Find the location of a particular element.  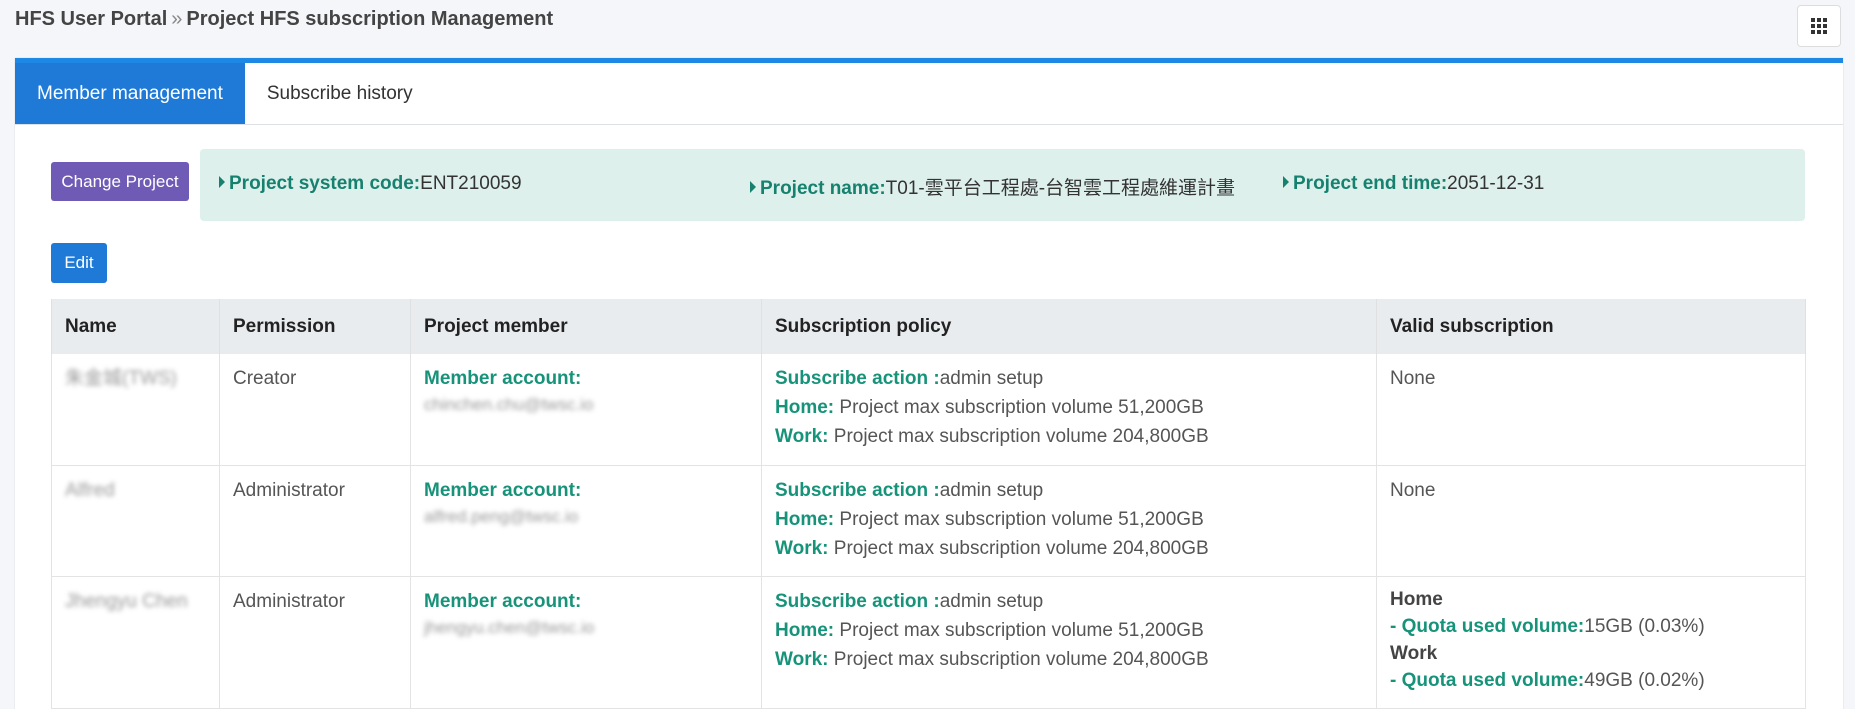

tab-bar: Member management Subscribe history is located at coordinates (929, 94).